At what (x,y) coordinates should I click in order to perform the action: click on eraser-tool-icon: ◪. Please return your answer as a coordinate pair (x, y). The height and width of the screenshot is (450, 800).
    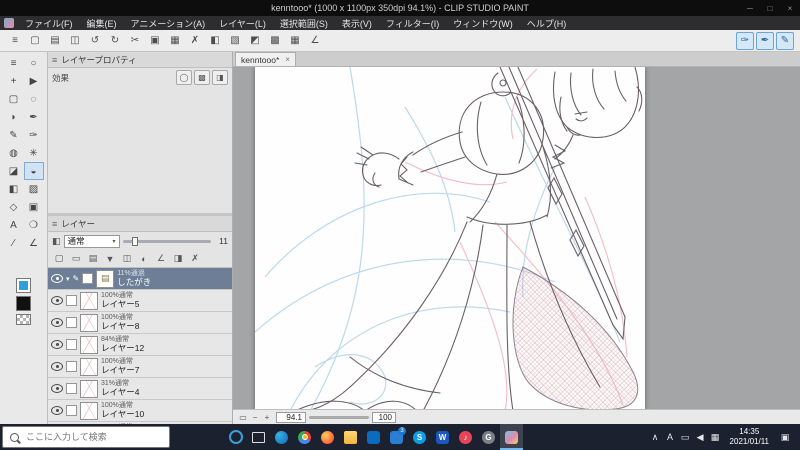
    Looking at the image, I should click on (14, 171).